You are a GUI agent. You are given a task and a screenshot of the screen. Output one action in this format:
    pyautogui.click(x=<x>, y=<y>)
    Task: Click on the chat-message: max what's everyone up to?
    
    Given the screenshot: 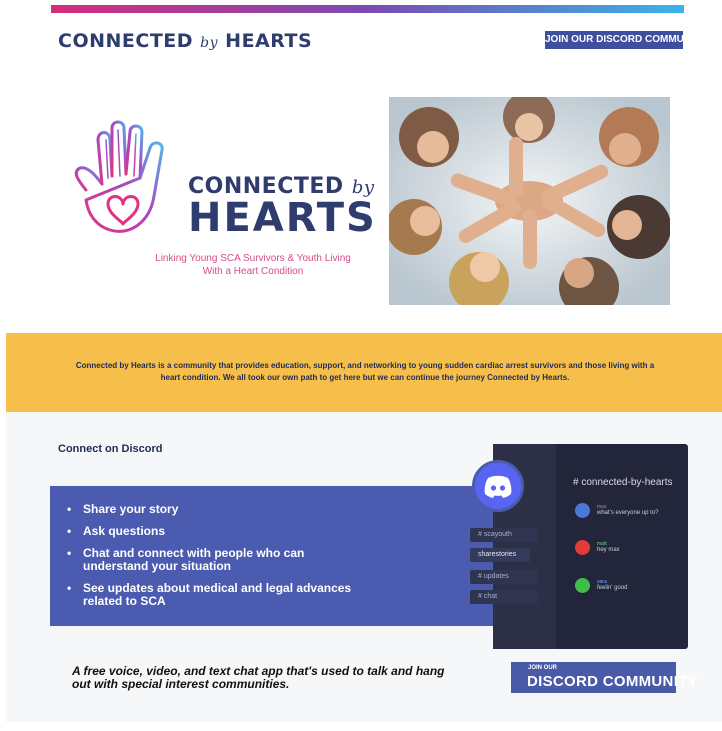 What is the action you would take?
    pyautogui.click(x=630, y=513)
    